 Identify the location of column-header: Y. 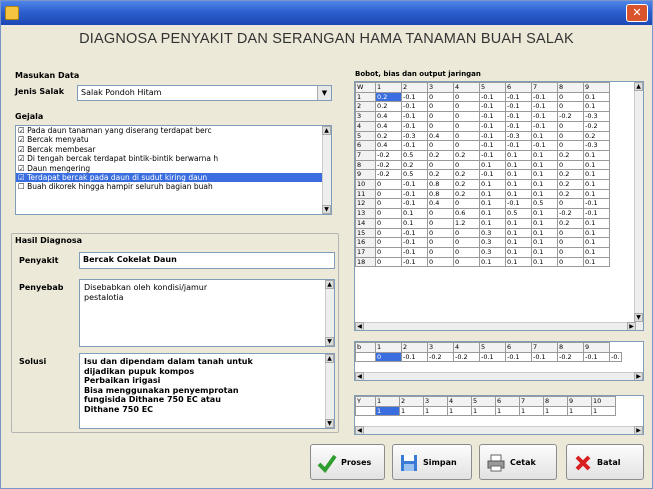
(365, 401).